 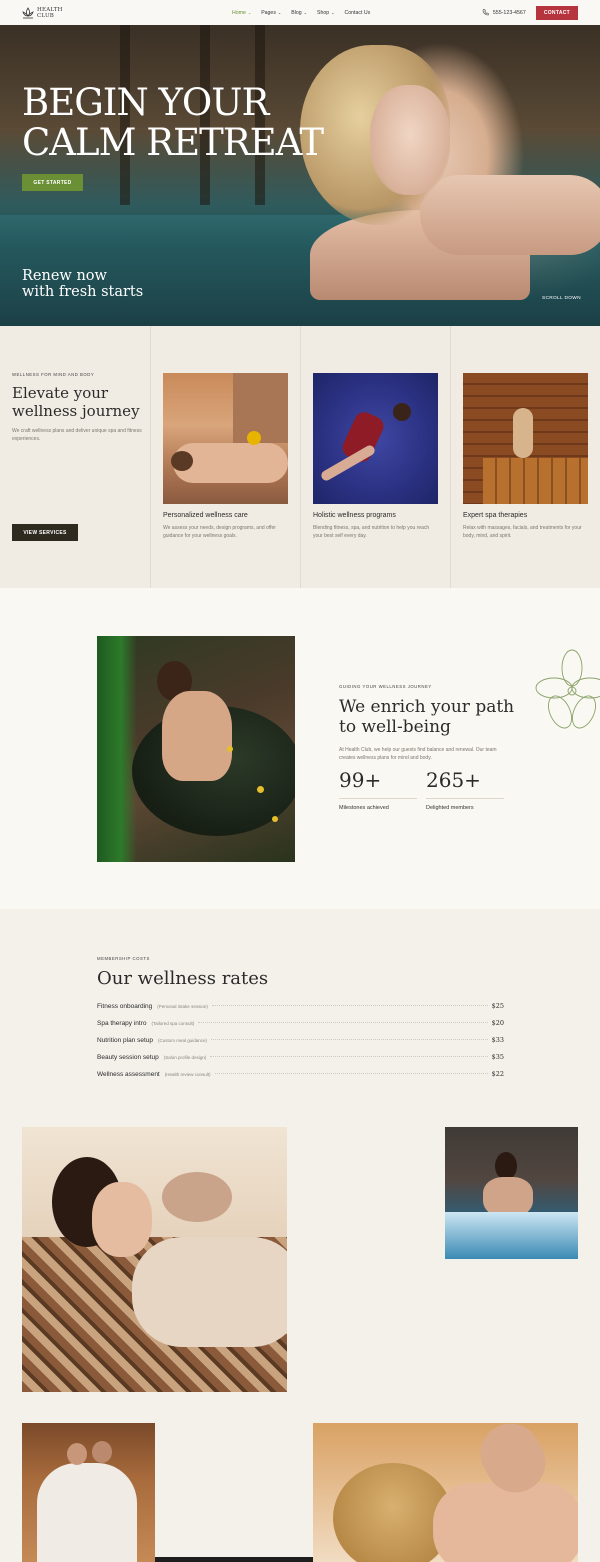 I want to click on sauna-photo, so click(x=525, y=438).